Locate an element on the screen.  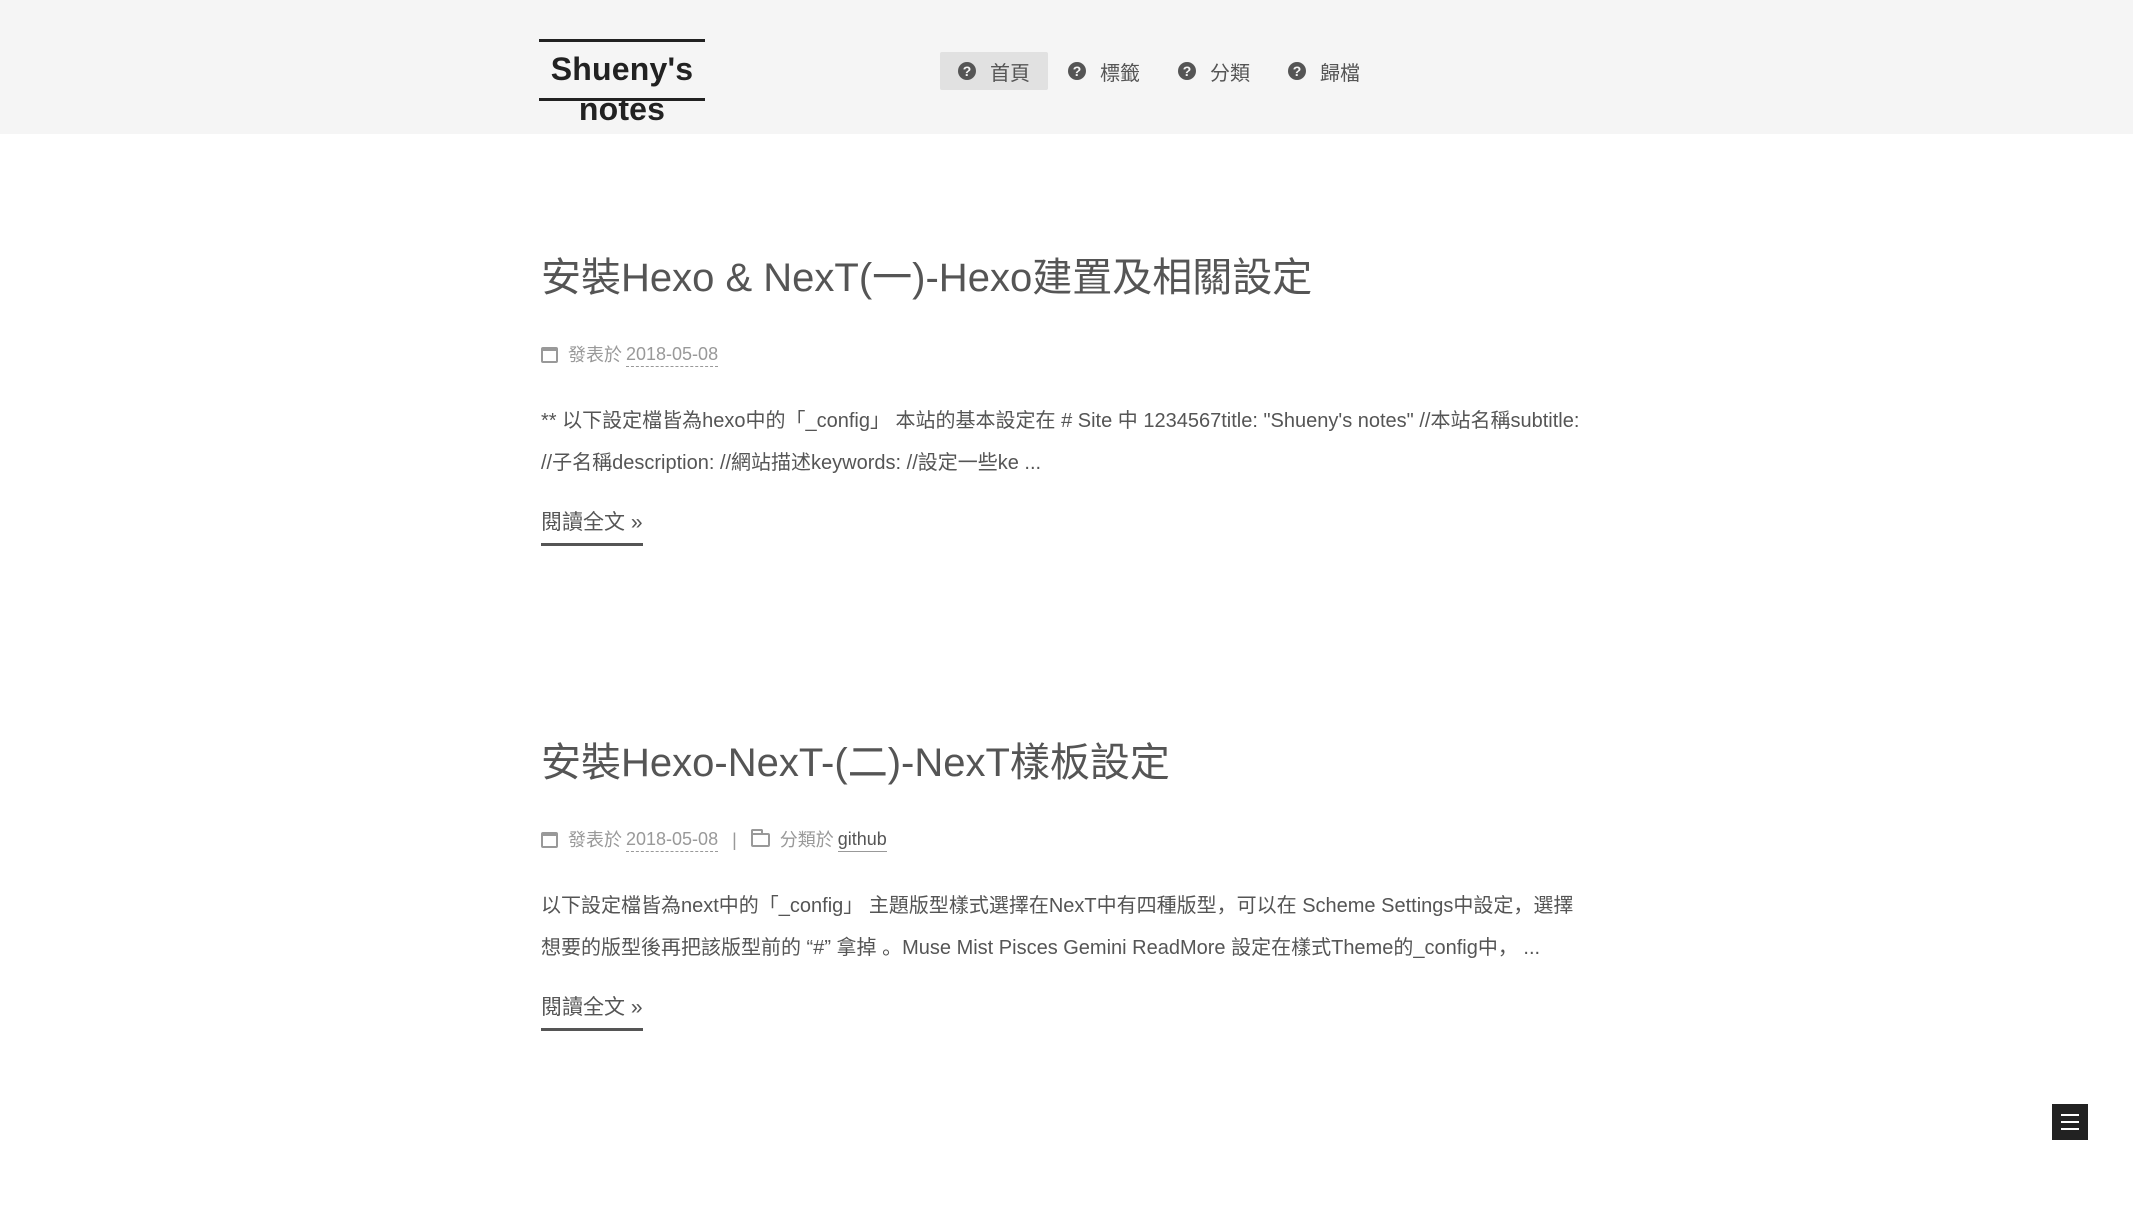
folder-icon is located at coordinates (760, 837).